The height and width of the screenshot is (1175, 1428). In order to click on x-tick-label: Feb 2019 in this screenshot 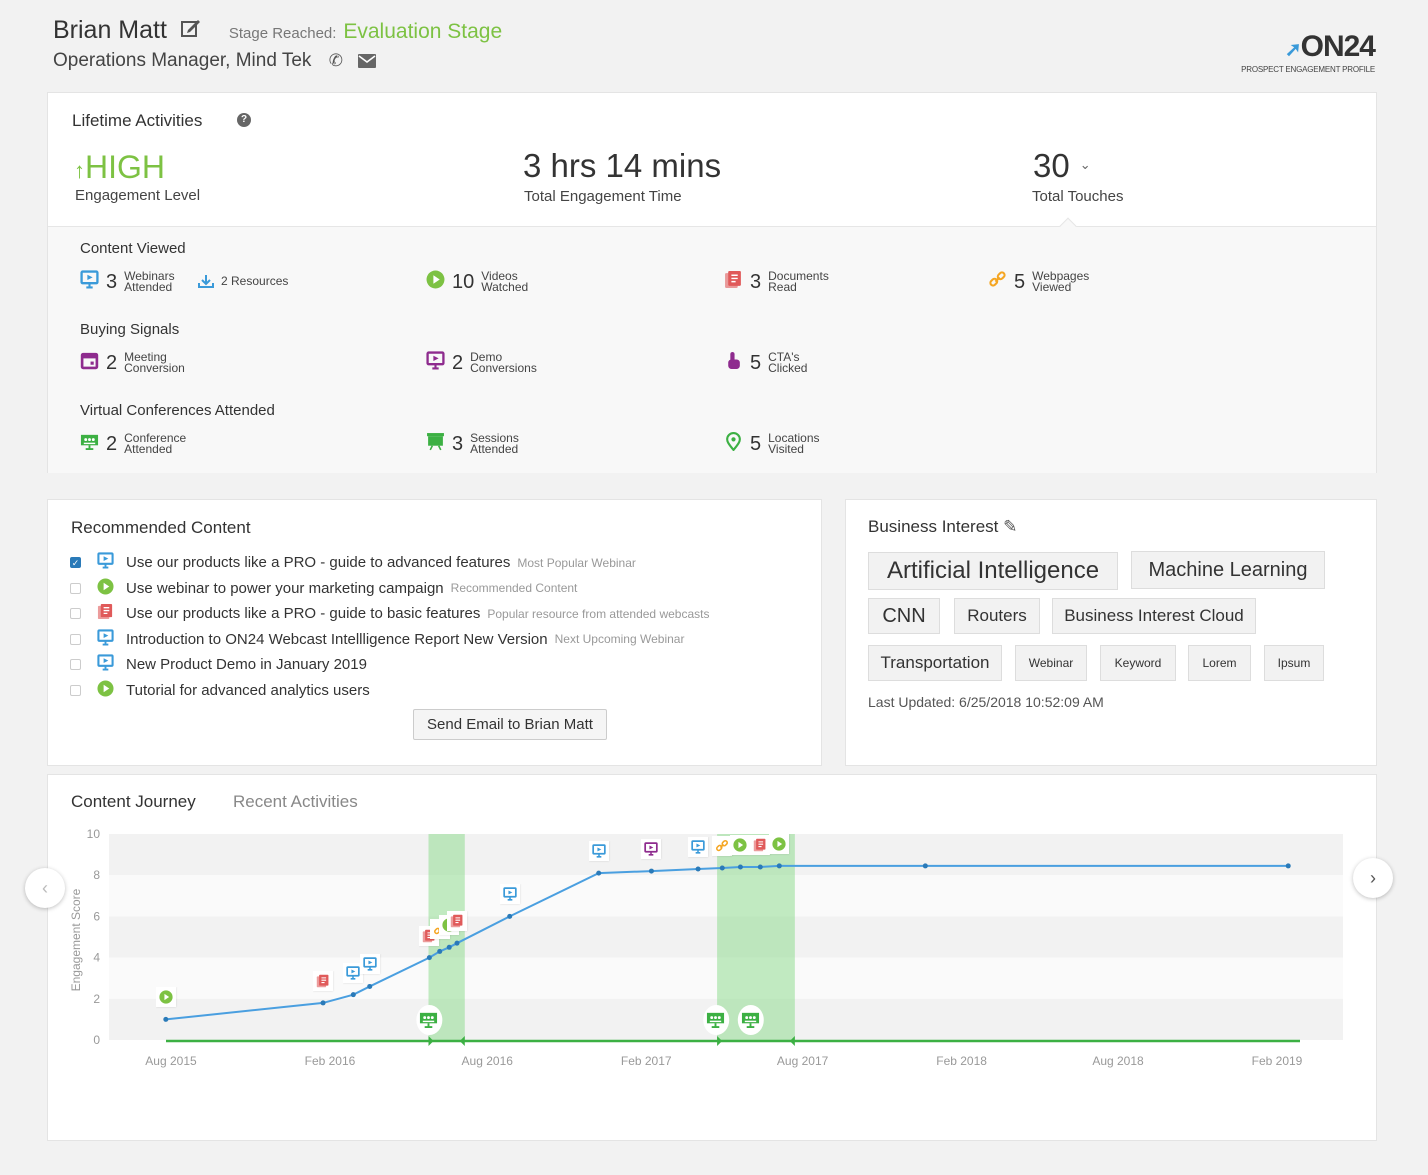, I will do `click(1277, 1061)`.